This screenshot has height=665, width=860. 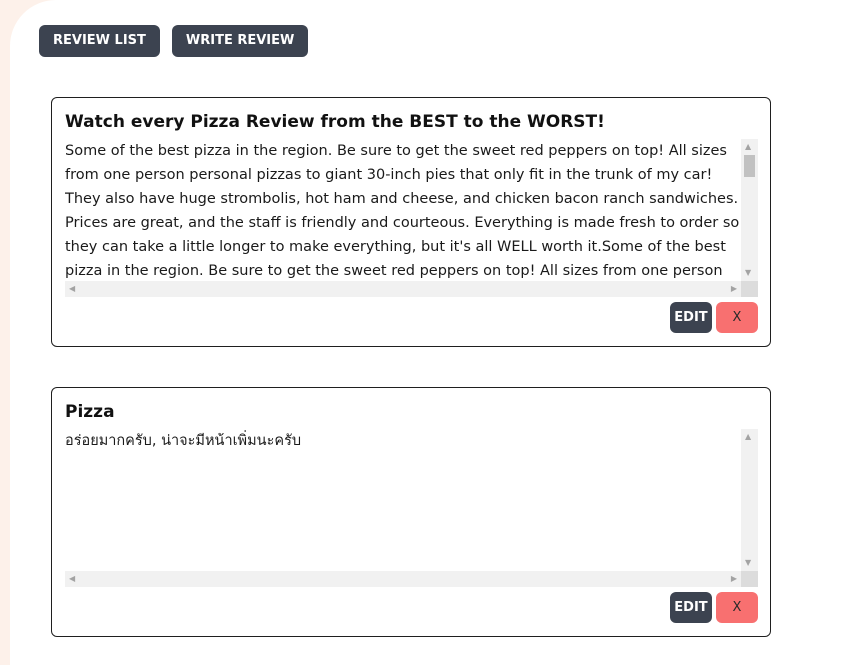 I want to click on review-title: Pizza, so click(x=90, y=412).